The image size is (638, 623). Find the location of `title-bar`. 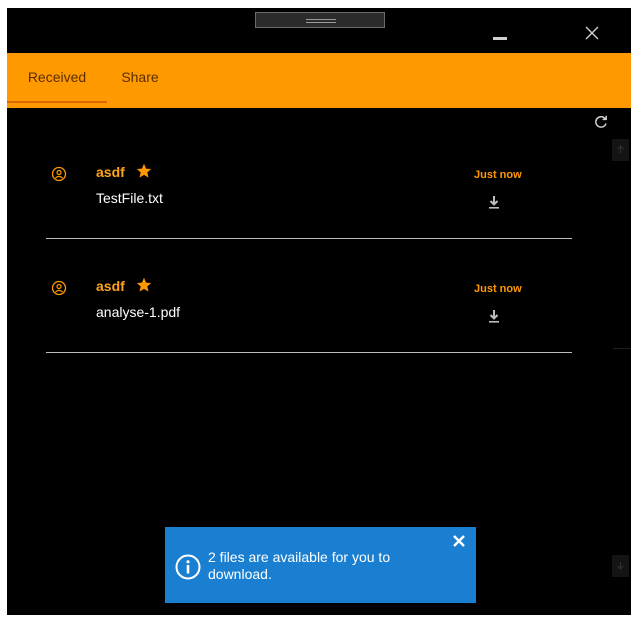

title-bar is located at coordinates (319, 30).